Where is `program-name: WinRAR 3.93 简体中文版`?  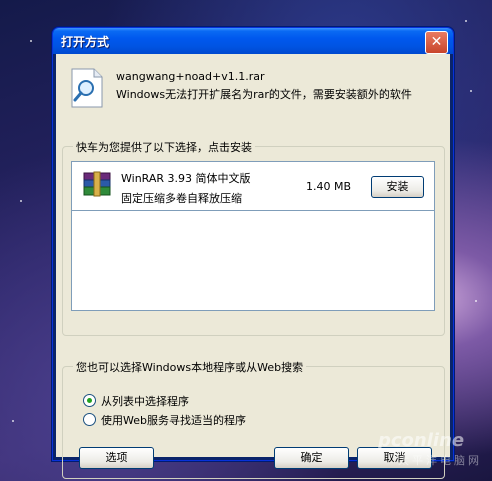 program-name: WinRAR 3.93 简体中文版 is located at coordinates (186, 178).